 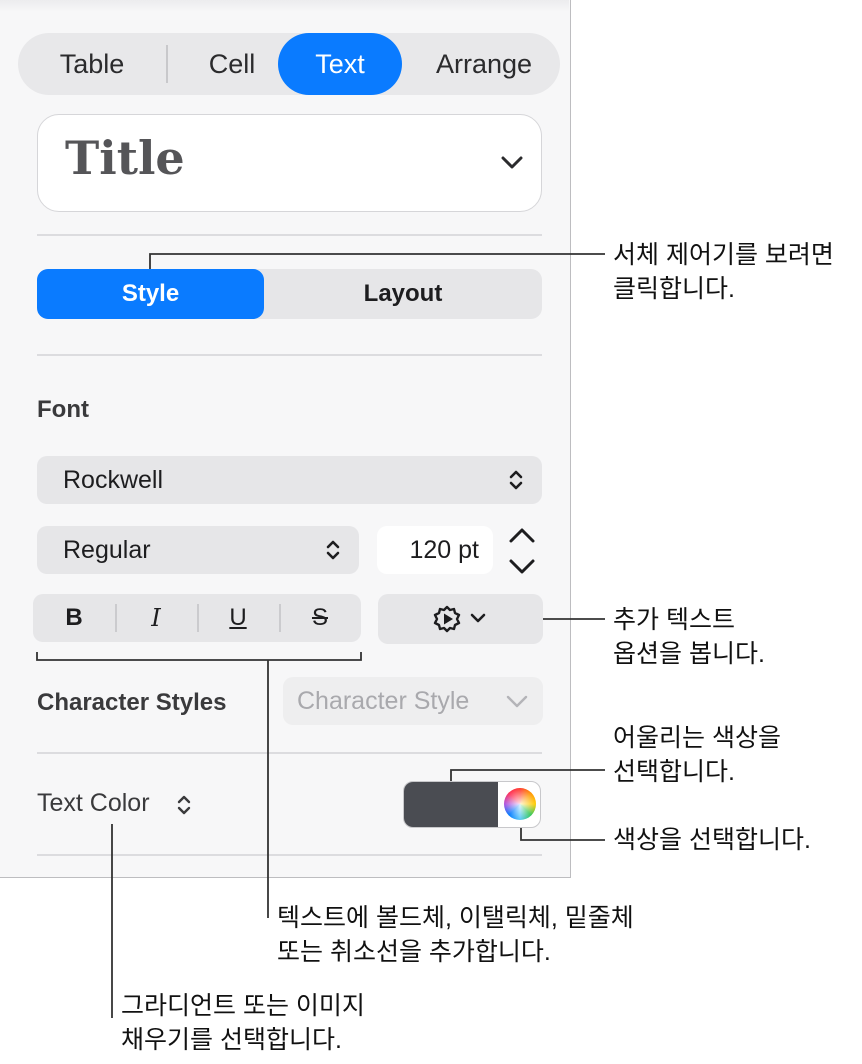 I want to click on callout-text: 클릭합니다., so click(x=674, y=289).